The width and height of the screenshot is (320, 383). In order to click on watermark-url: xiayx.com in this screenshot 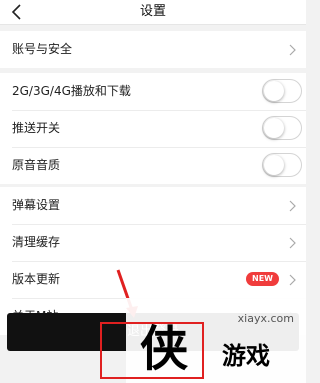, I will do `click(265, 318)`.